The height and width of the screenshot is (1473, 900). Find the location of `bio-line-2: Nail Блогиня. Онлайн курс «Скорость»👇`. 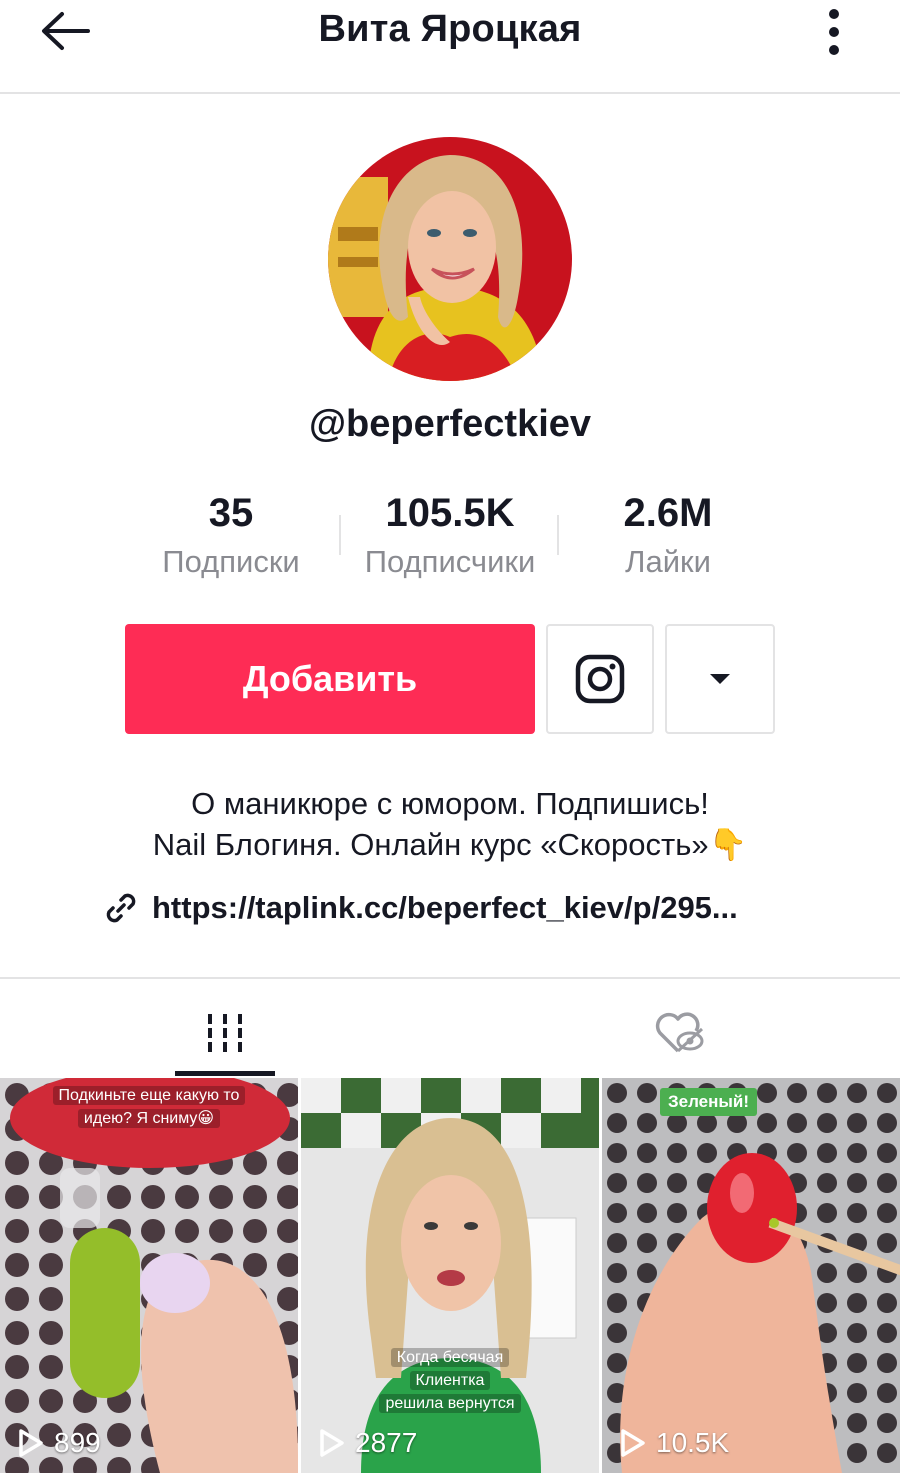

bio-line-2: Nail Блогиня. Онлайн курс «Скорость»👇 is located at coordinates (450, 844).